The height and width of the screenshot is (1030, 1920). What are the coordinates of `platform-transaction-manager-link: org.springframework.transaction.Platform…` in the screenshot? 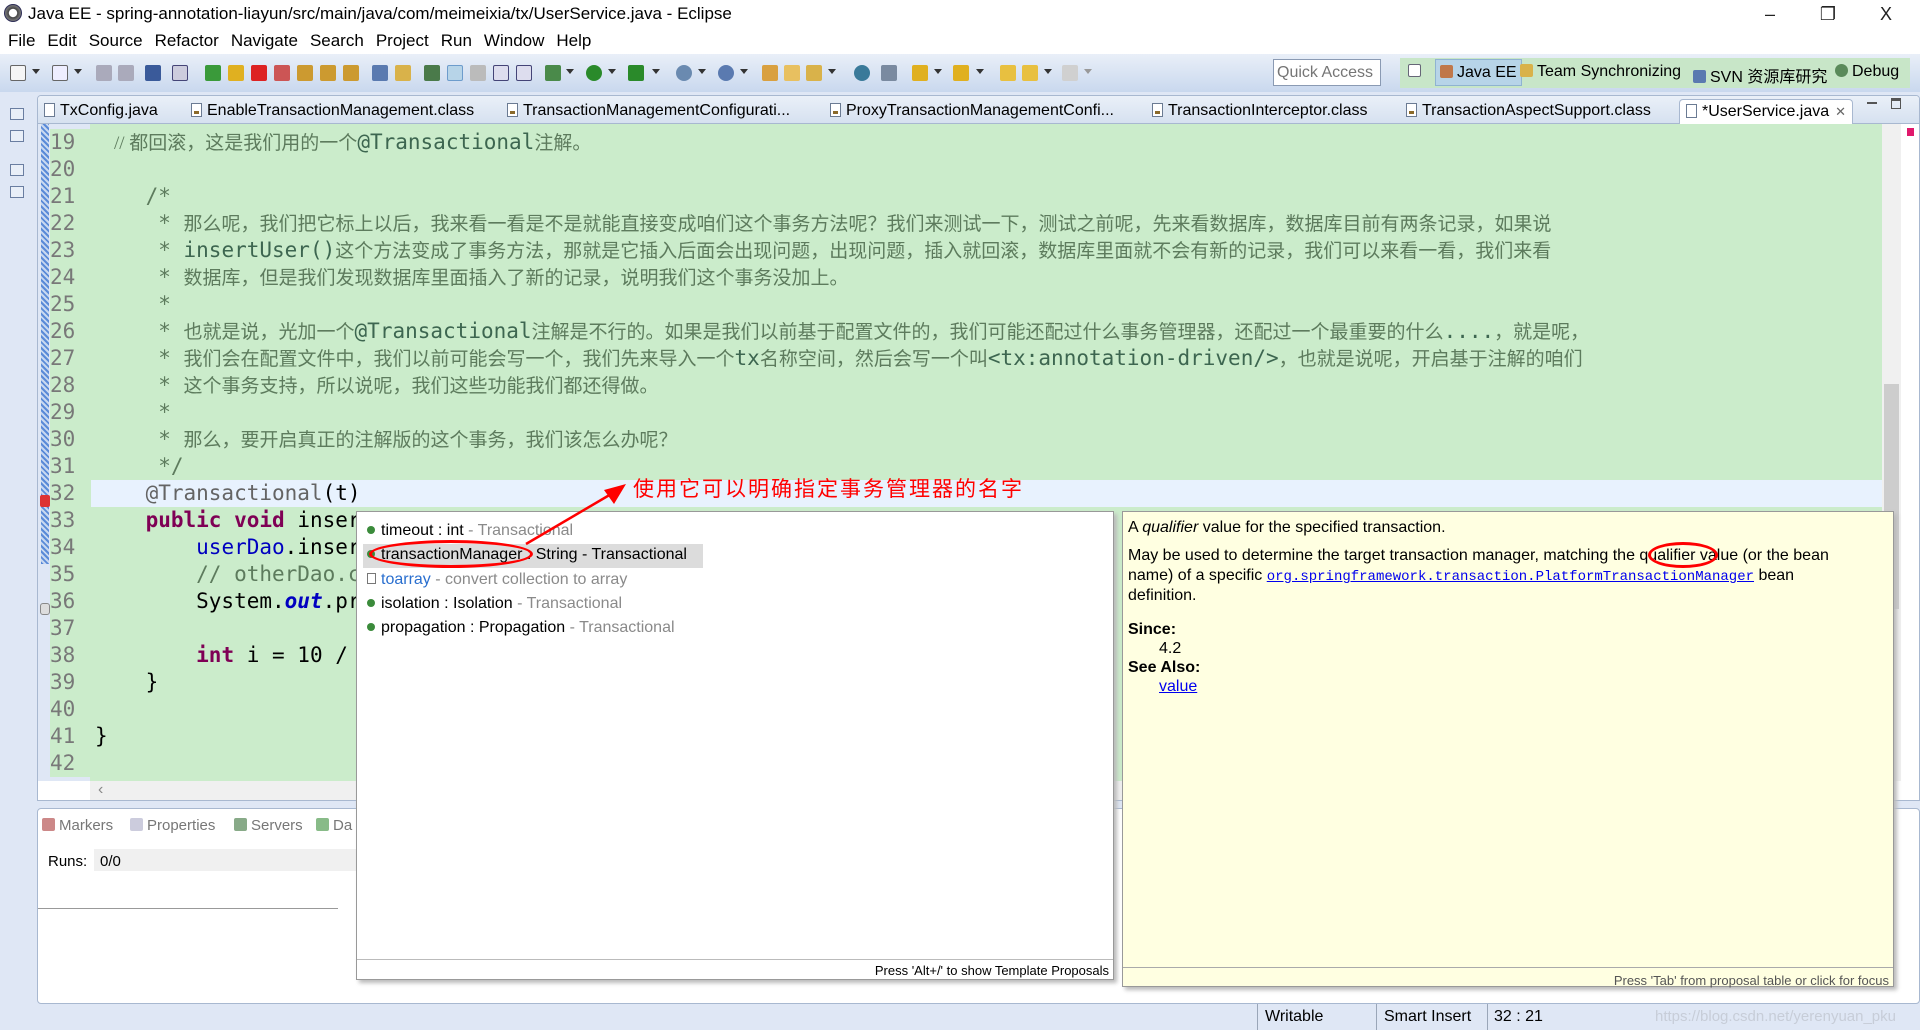 It's located at (1510, 577).